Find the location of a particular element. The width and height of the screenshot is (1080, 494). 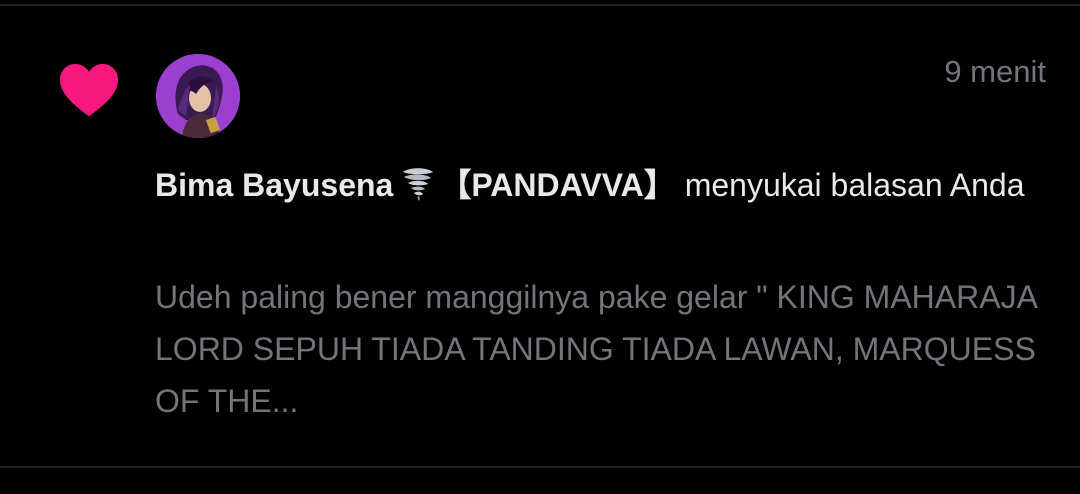

tornado-emoji is located at coordinates (418, 184).